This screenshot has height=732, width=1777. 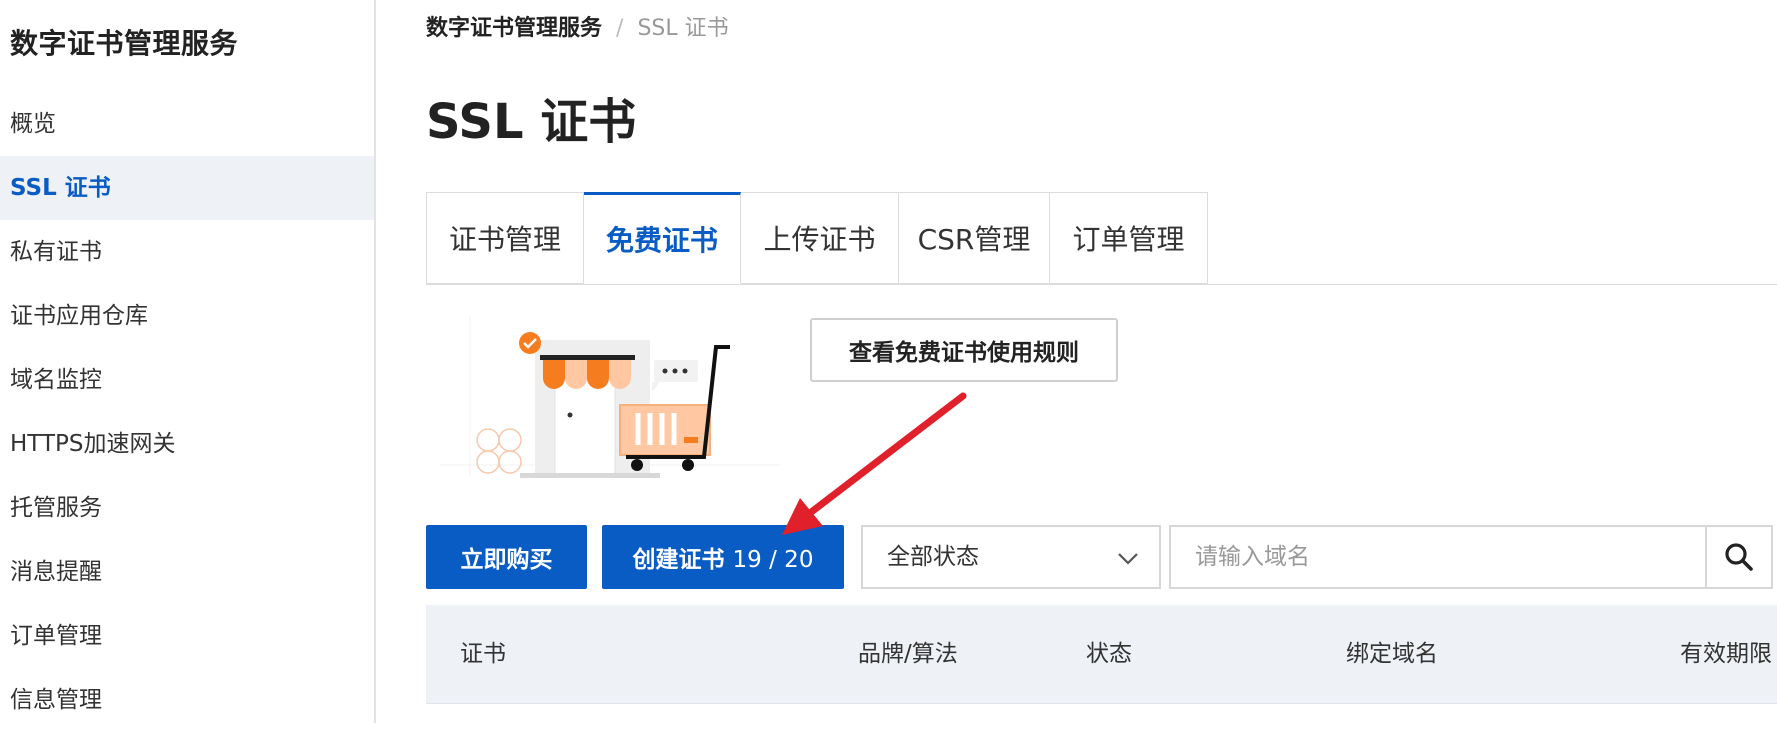 What do you see at coordinates (483, 654) in the screenshot?
I see `column-header-certificate: 证书` at bounding box center [483, 654].